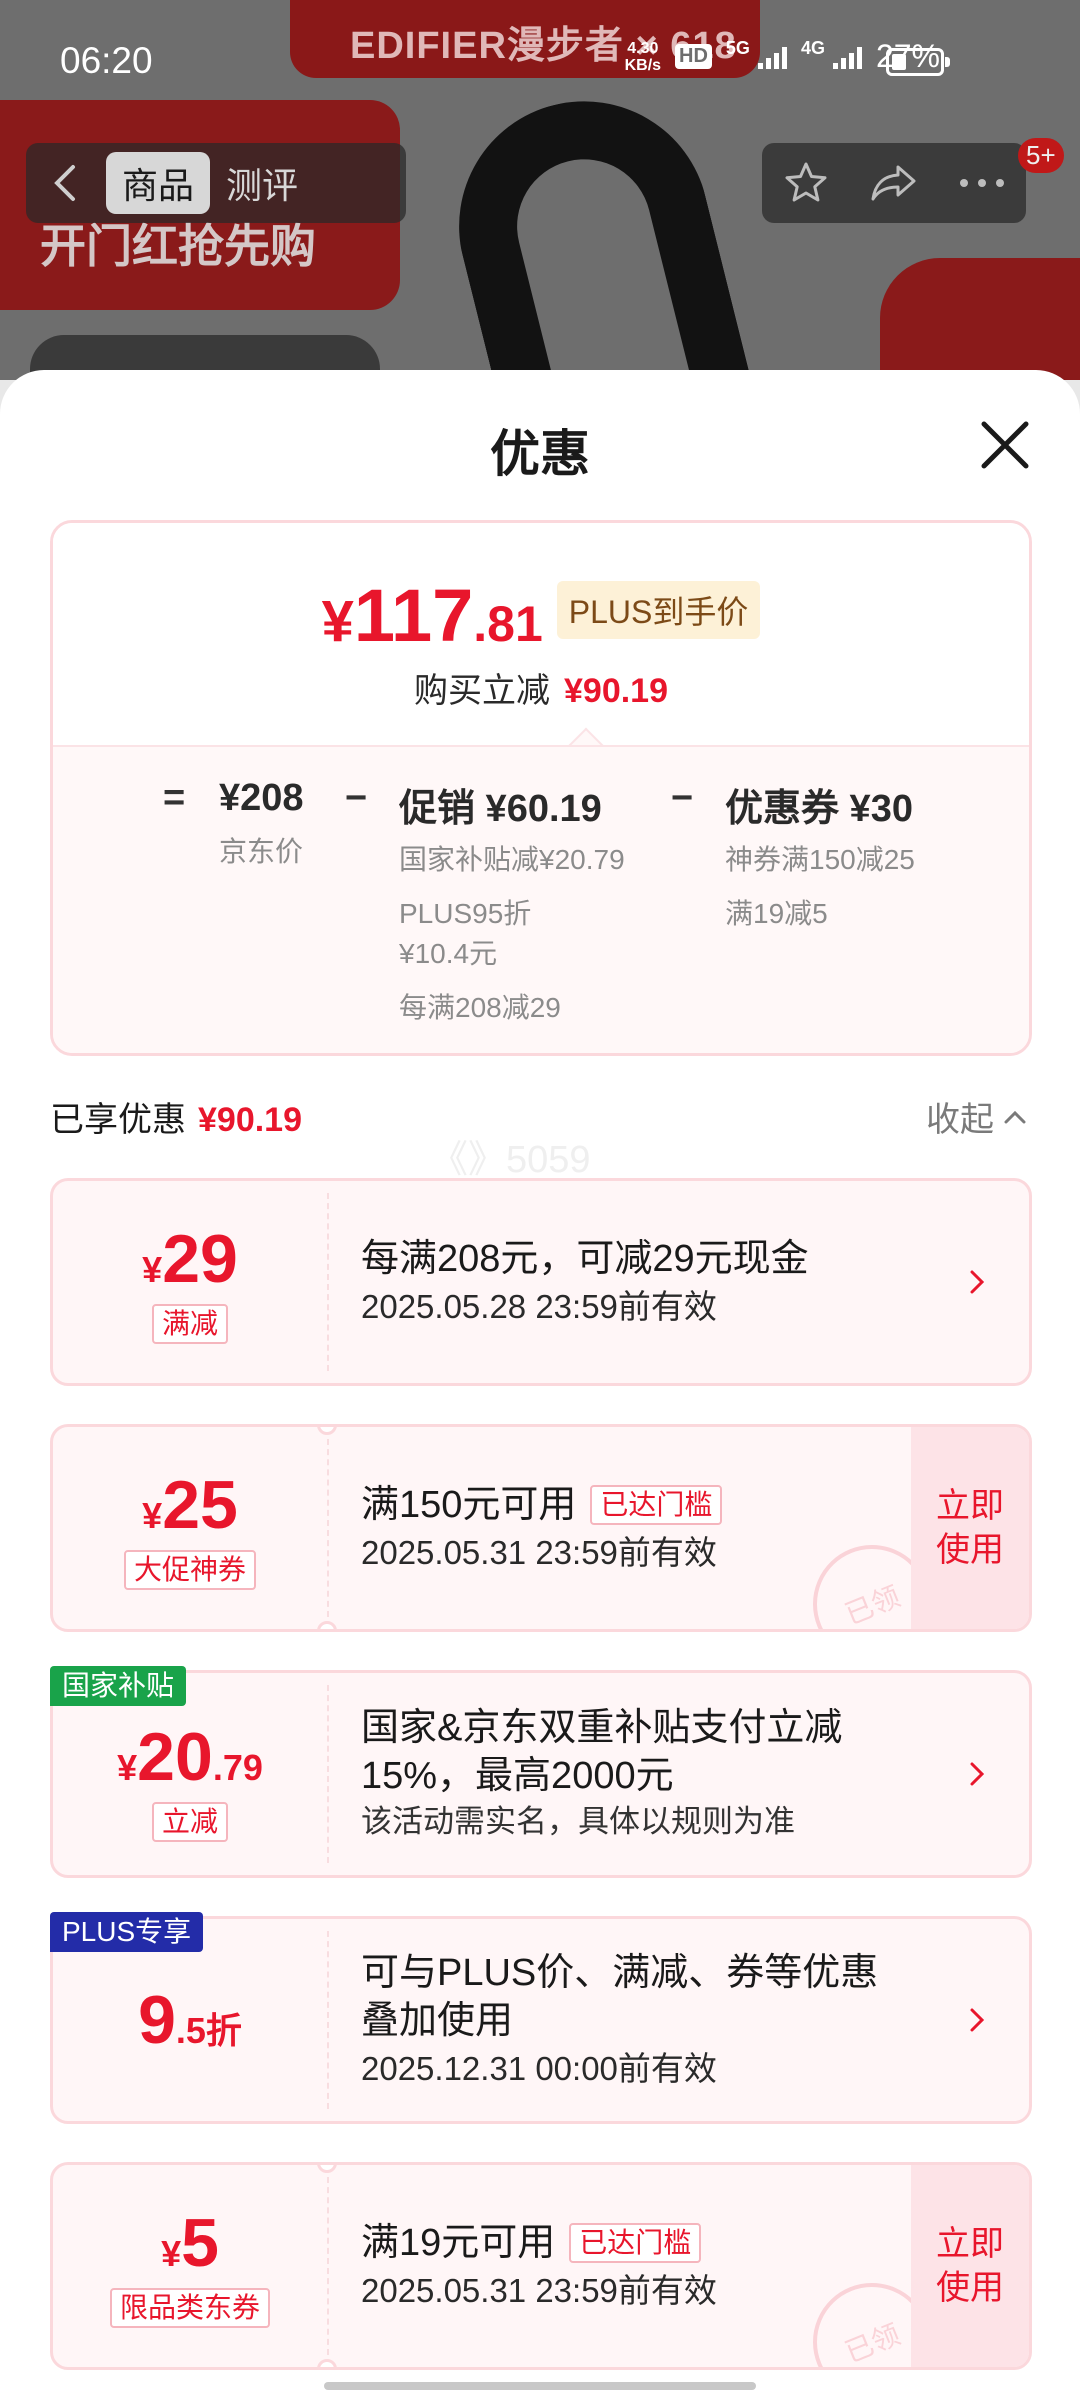  Describe the element at coordinates (262, 183) in the screenshot. I see `tab-review: 测评` at that location.